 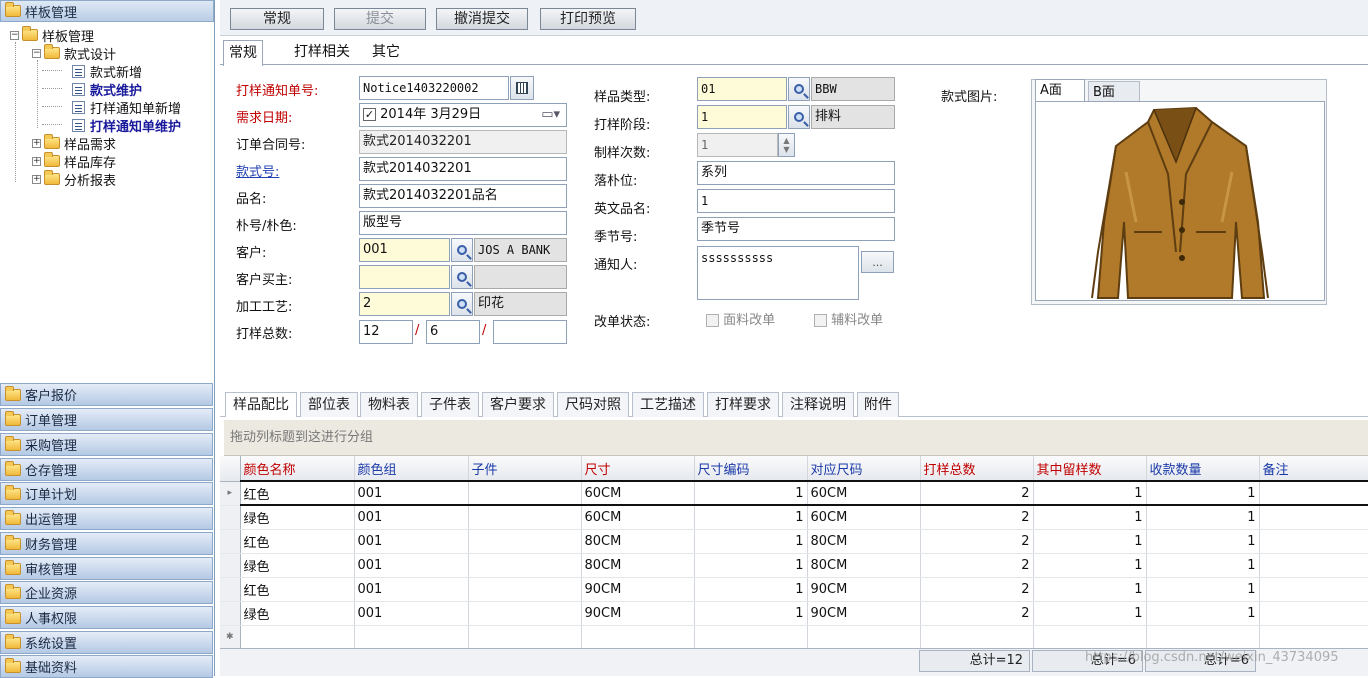 I want to click on collapse-icon: −, so click(x=36, y=53).